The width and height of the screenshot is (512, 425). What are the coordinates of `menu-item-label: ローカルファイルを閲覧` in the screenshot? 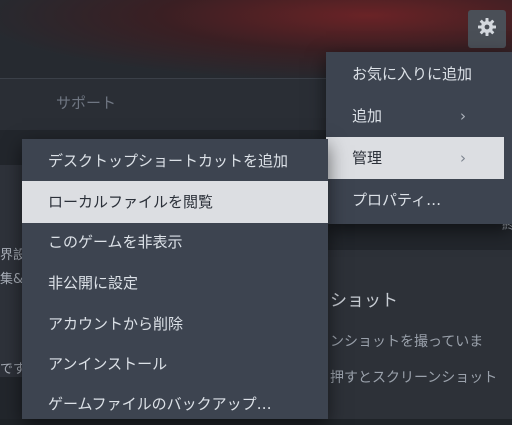 It's located at (131, 202).